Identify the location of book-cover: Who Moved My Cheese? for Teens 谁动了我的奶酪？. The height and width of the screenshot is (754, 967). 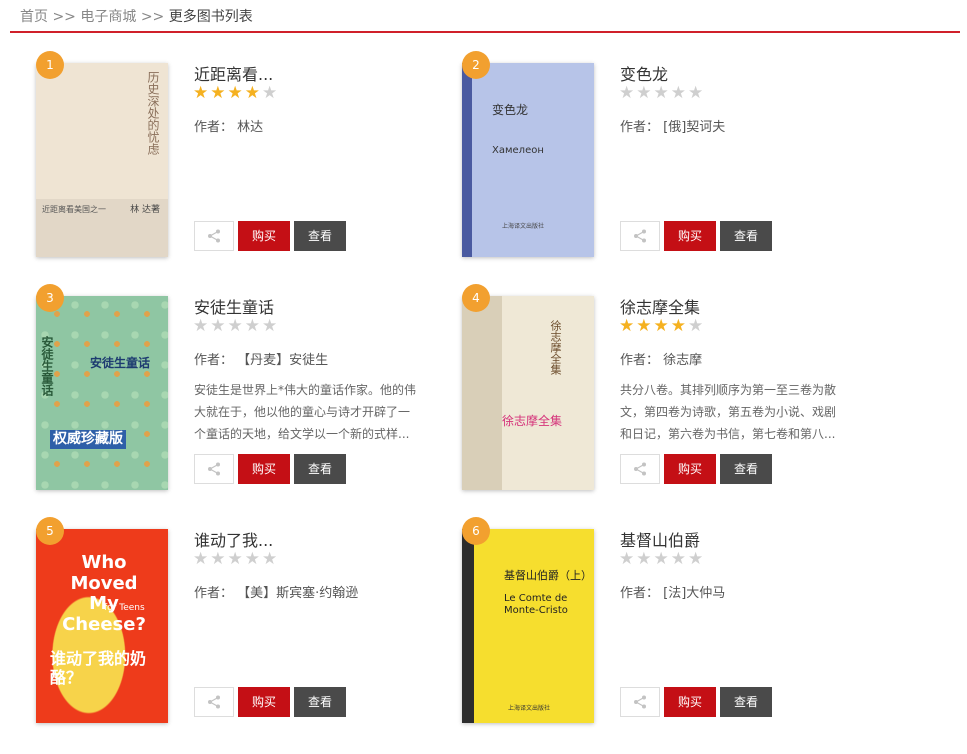
(102, 626).